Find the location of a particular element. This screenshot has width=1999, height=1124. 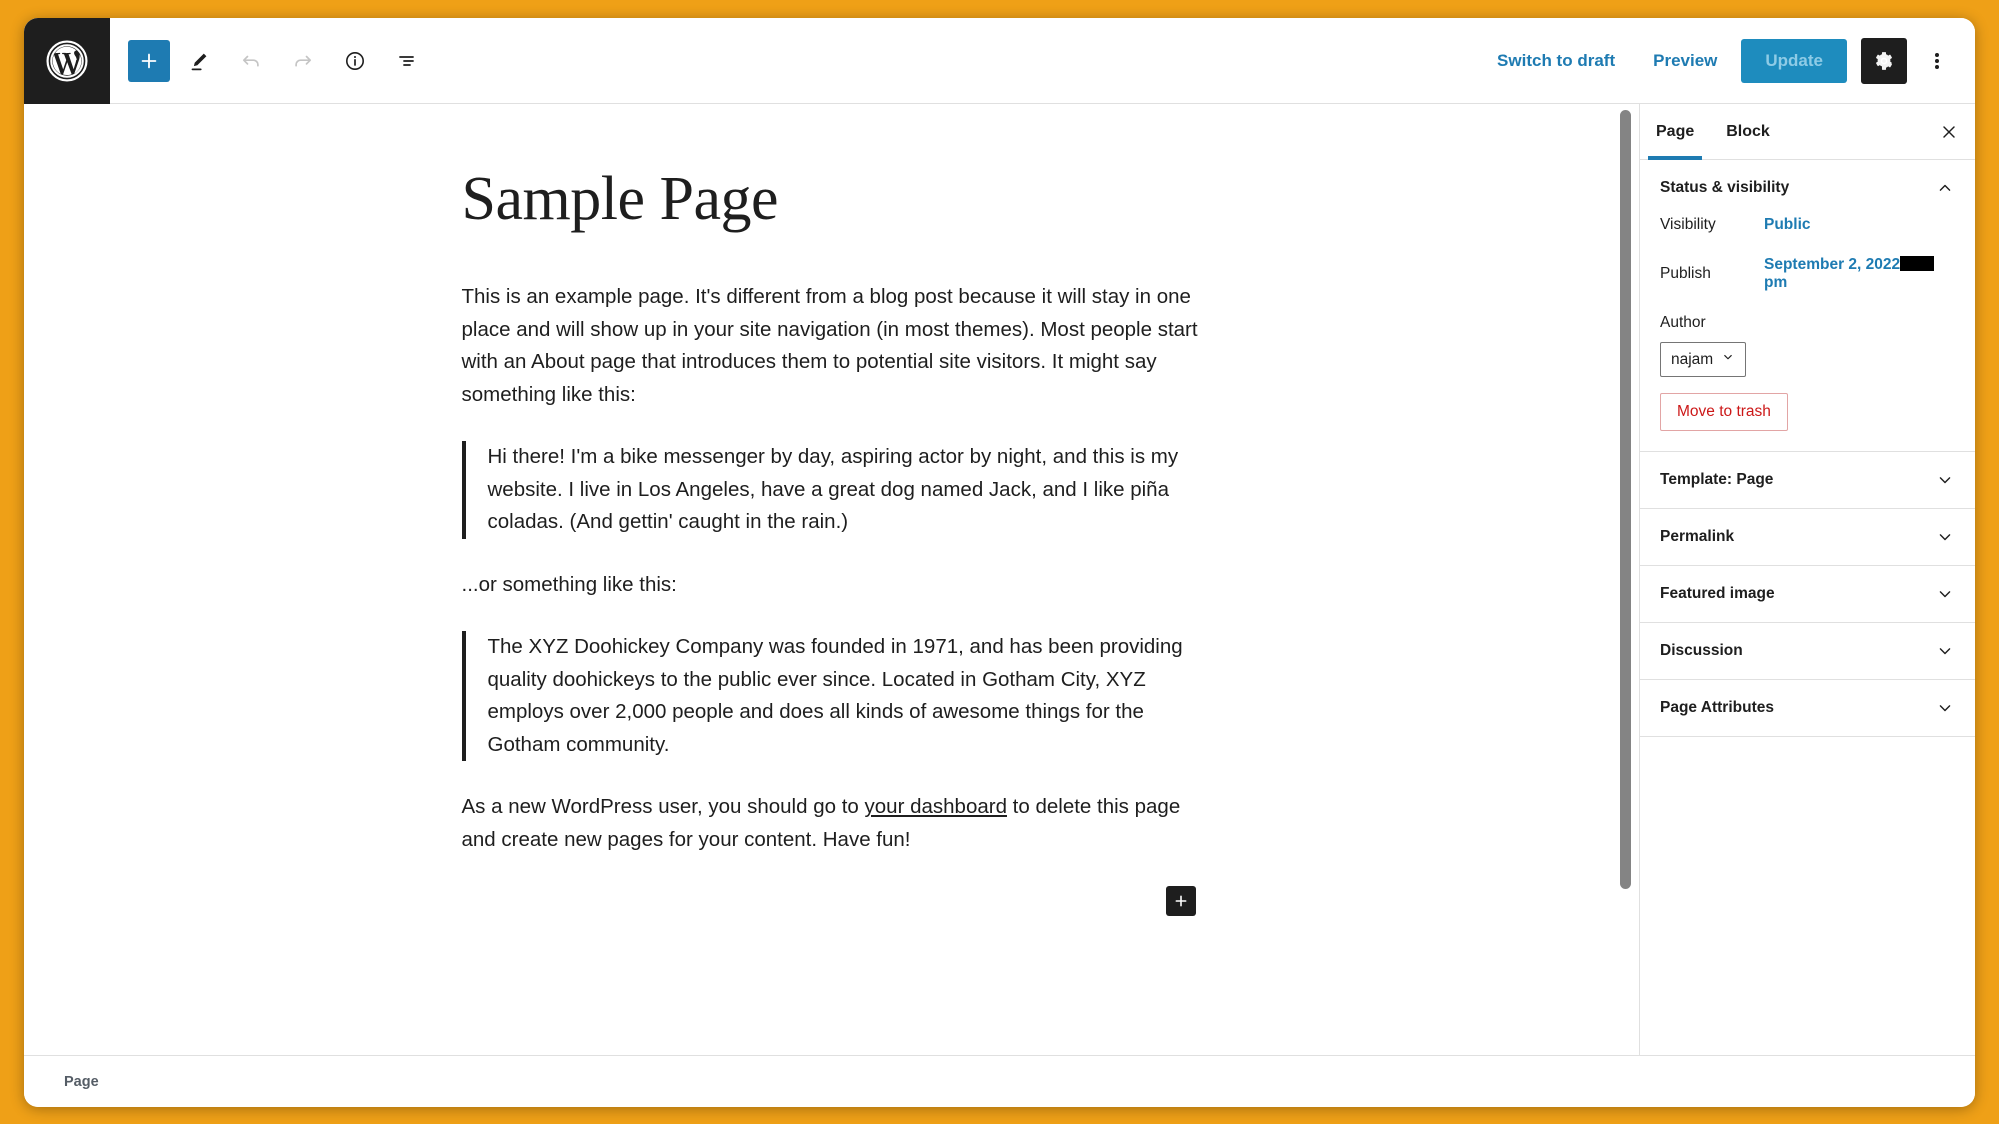

author-label: Author is located at coordinates (1683, 322).